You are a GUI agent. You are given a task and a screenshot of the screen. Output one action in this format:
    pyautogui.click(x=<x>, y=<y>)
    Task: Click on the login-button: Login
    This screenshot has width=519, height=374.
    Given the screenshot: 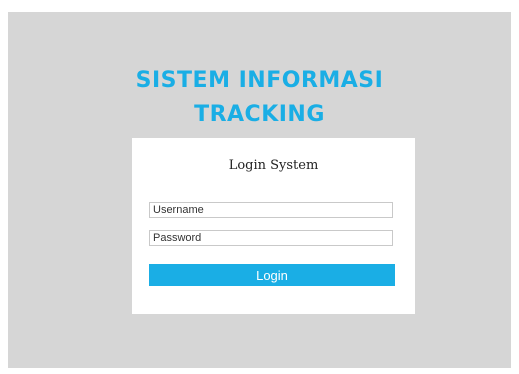 What is the action you would take?
    pyautogui.click(x=272, y=275)
    